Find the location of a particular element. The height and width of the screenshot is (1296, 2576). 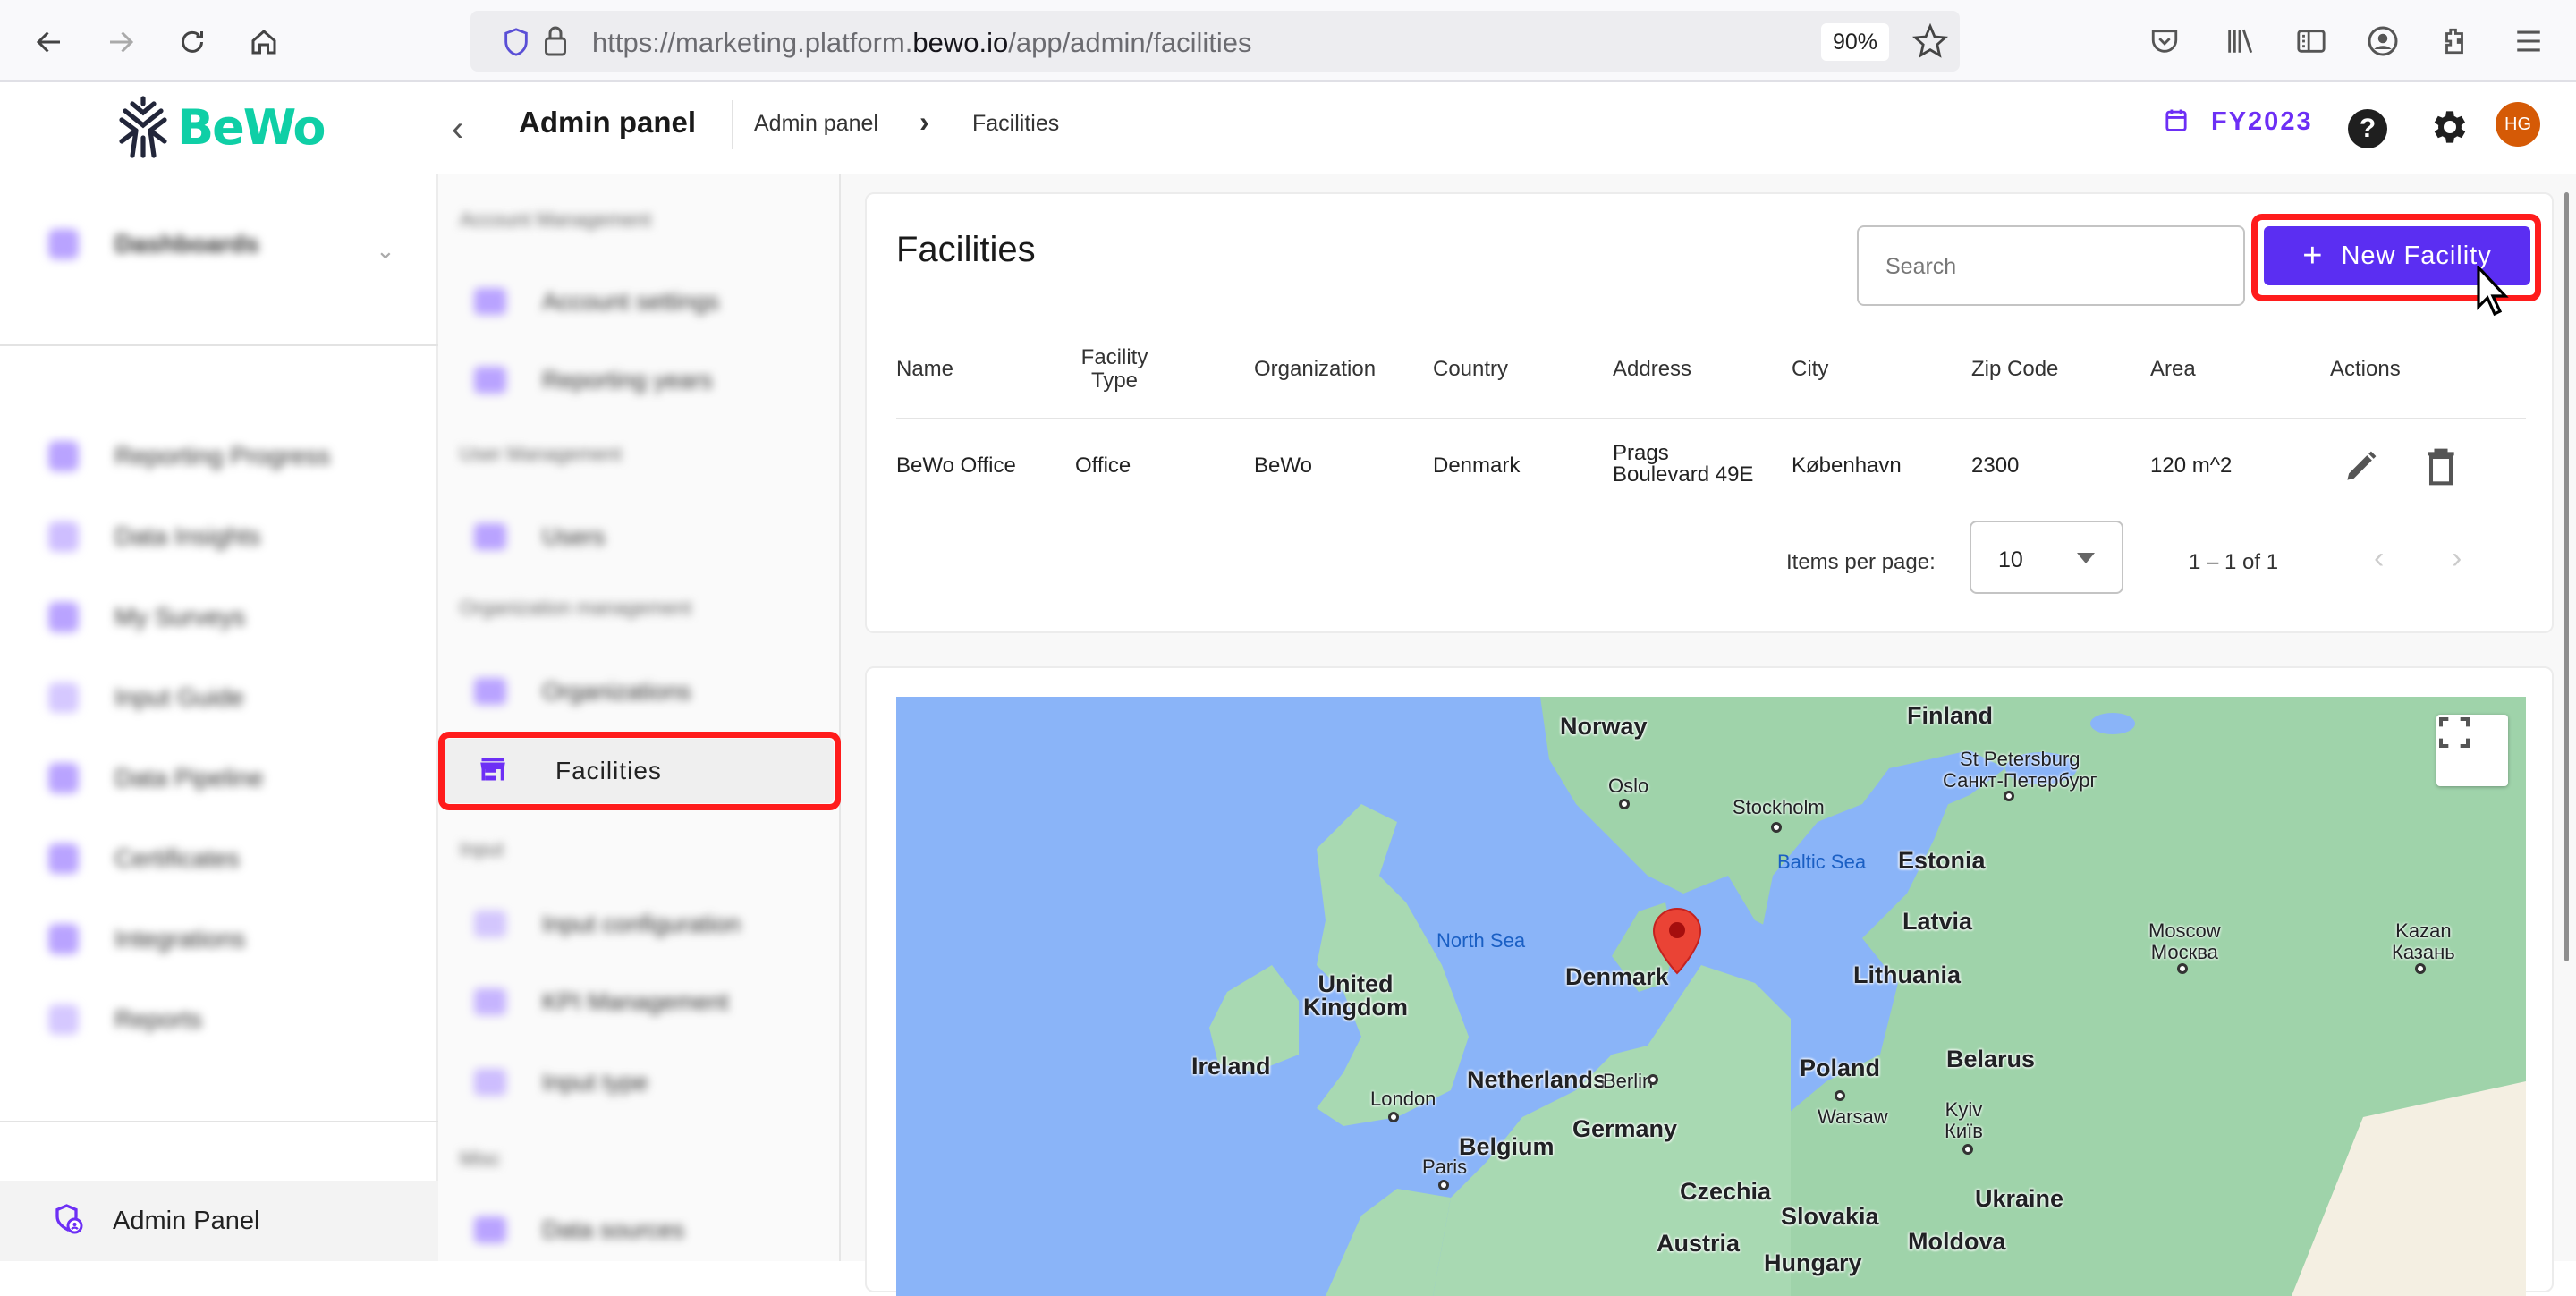

subnav-item-data-sources: Data sources is located at coordinates (579, 1230).